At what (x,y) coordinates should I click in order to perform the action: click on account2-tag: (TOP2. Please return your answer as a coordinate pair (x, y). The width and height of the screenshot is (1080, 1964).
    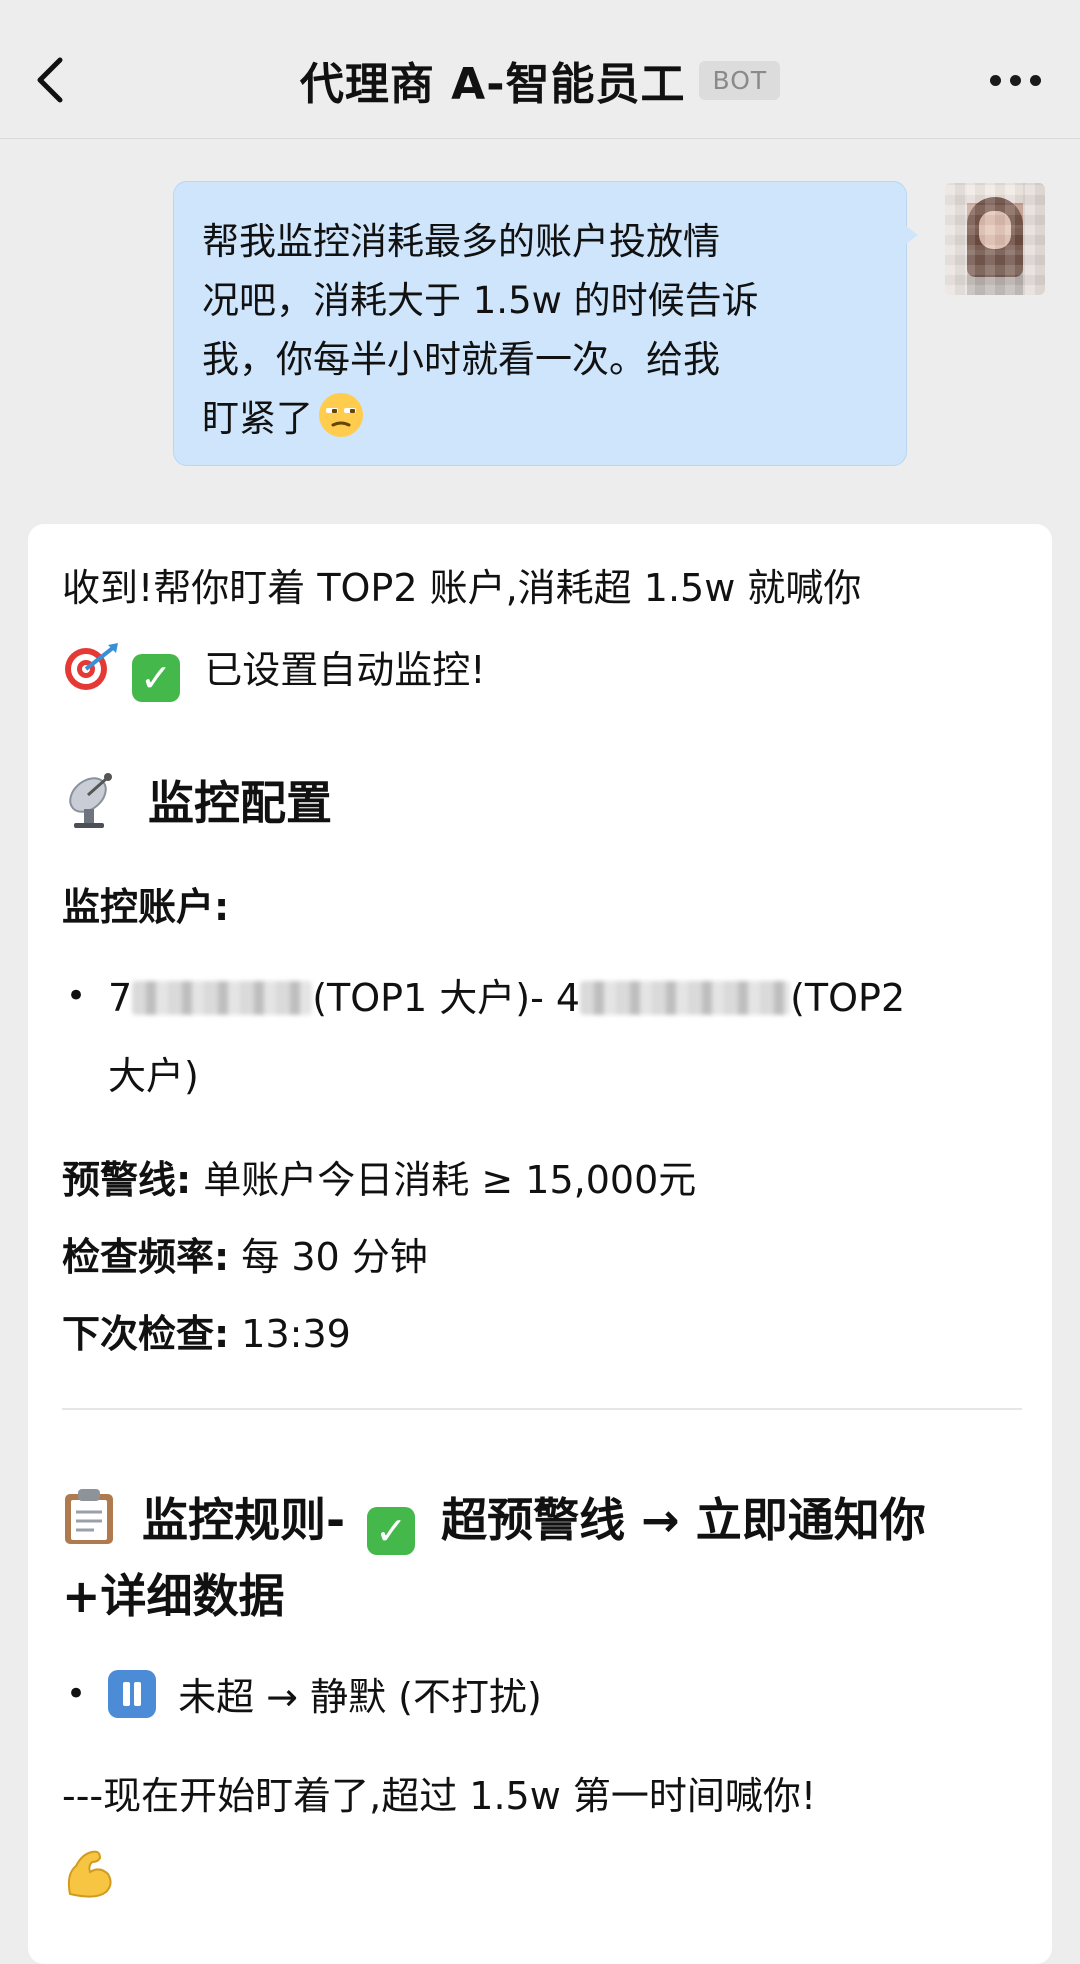
    Looking at the image, I should click on (848, 998).